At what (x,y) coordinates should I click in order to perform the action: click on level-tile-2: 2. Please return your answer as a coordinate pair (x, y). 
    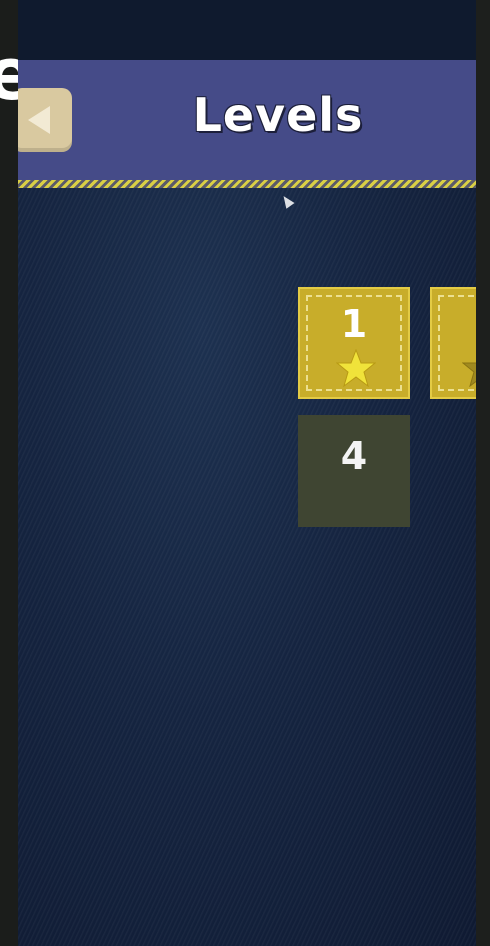
    Looking at the image, I should click on (453, 343).